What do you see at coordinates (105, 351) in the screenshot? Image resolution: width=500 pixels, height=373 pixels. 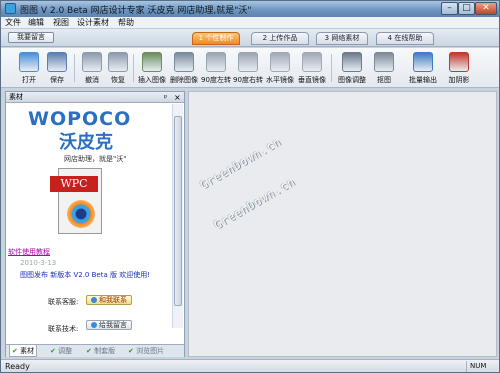 I see `tab-template-label: 制套版` at bounding box center [105, 351].